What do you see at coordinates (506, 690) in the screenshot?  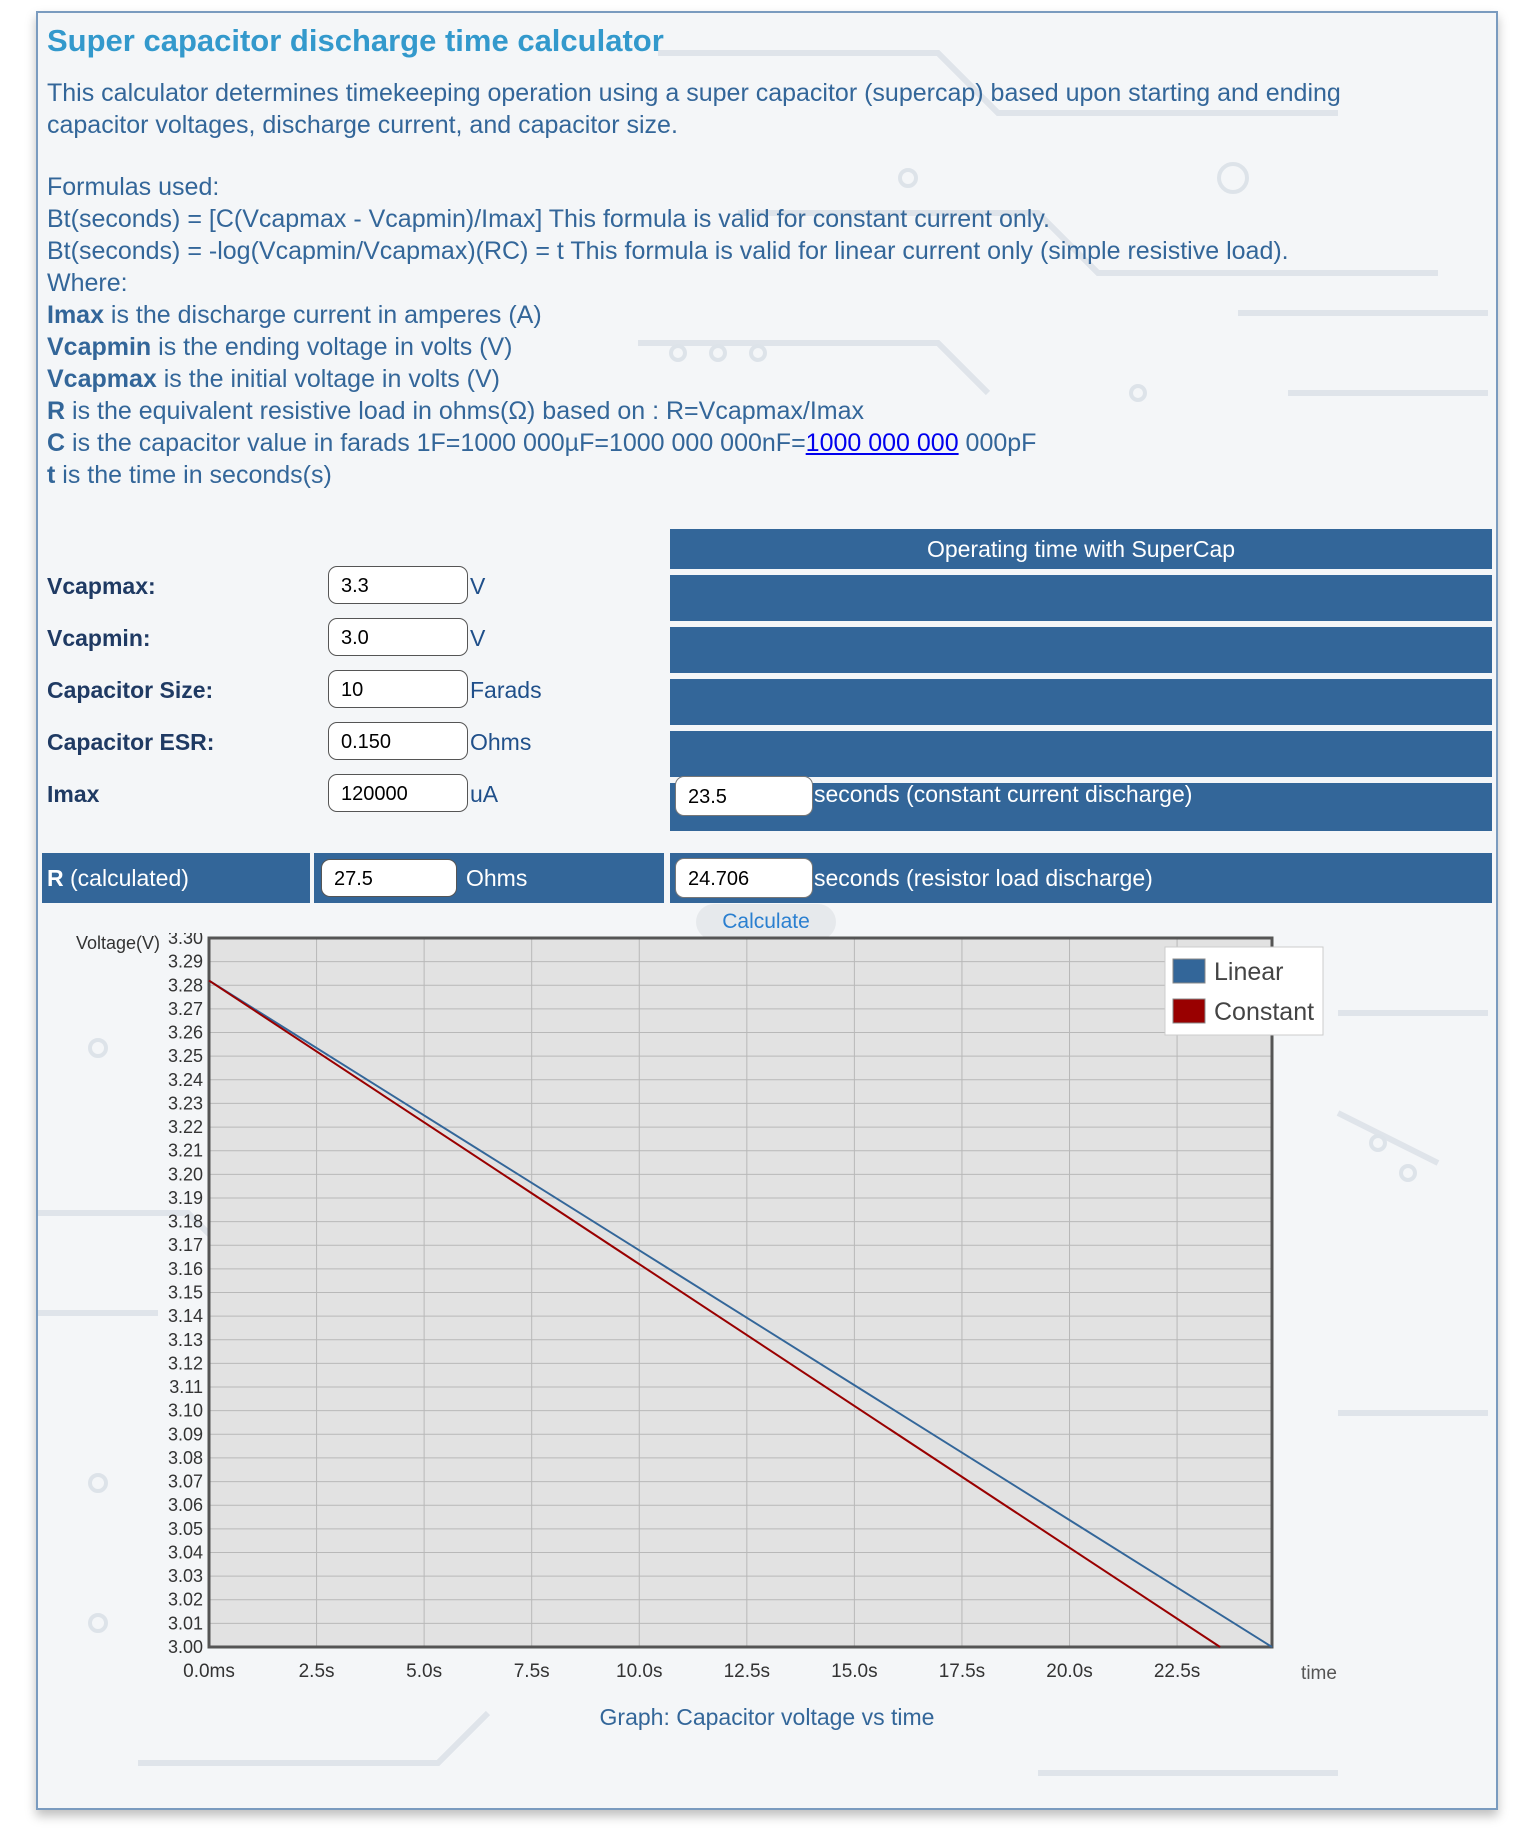 I see `capsize-unit: Farads` at bounding box center [506, 690].